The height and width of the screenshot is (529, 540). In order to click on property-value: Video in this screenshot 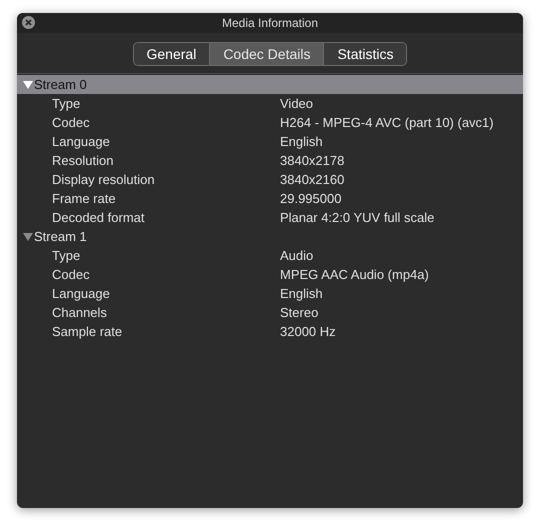, I will do `click(297, 103)`.